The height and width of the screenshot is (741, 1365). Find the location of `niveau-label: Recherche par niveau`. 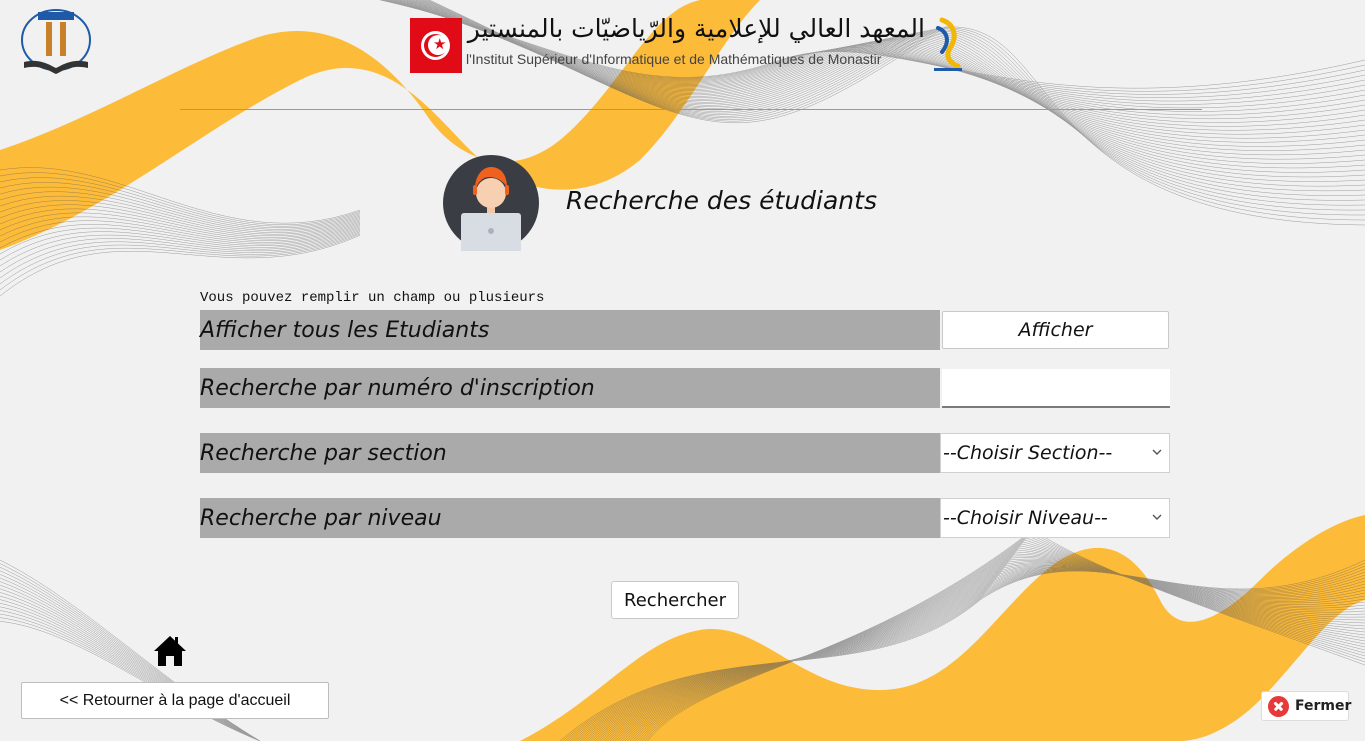

niveau-label: Recherche par niveau is located at coordinates (570, 518).